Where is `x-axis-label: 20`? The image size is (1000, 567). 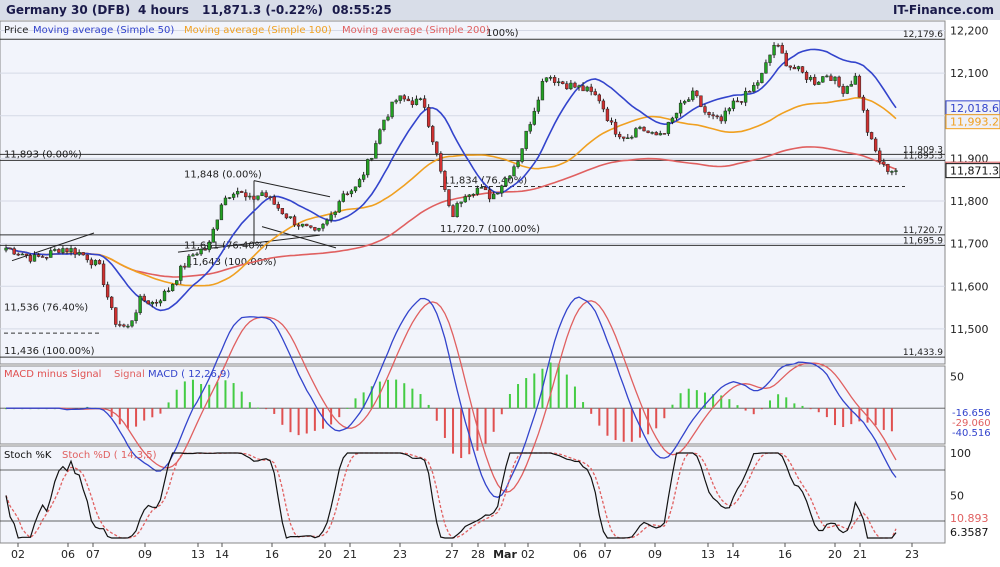 x-axis-label: 20 is located at coordinates (835, 554).